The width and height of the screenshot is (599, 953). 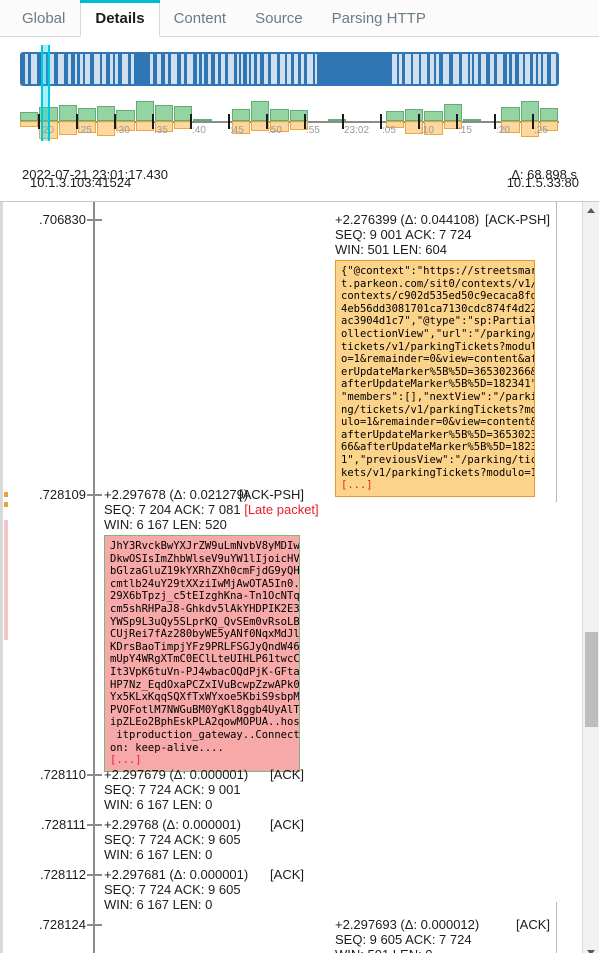 I want to click on packet-win-len: WIN: 6 167 LEN: 0, so click(x=158, y=854).